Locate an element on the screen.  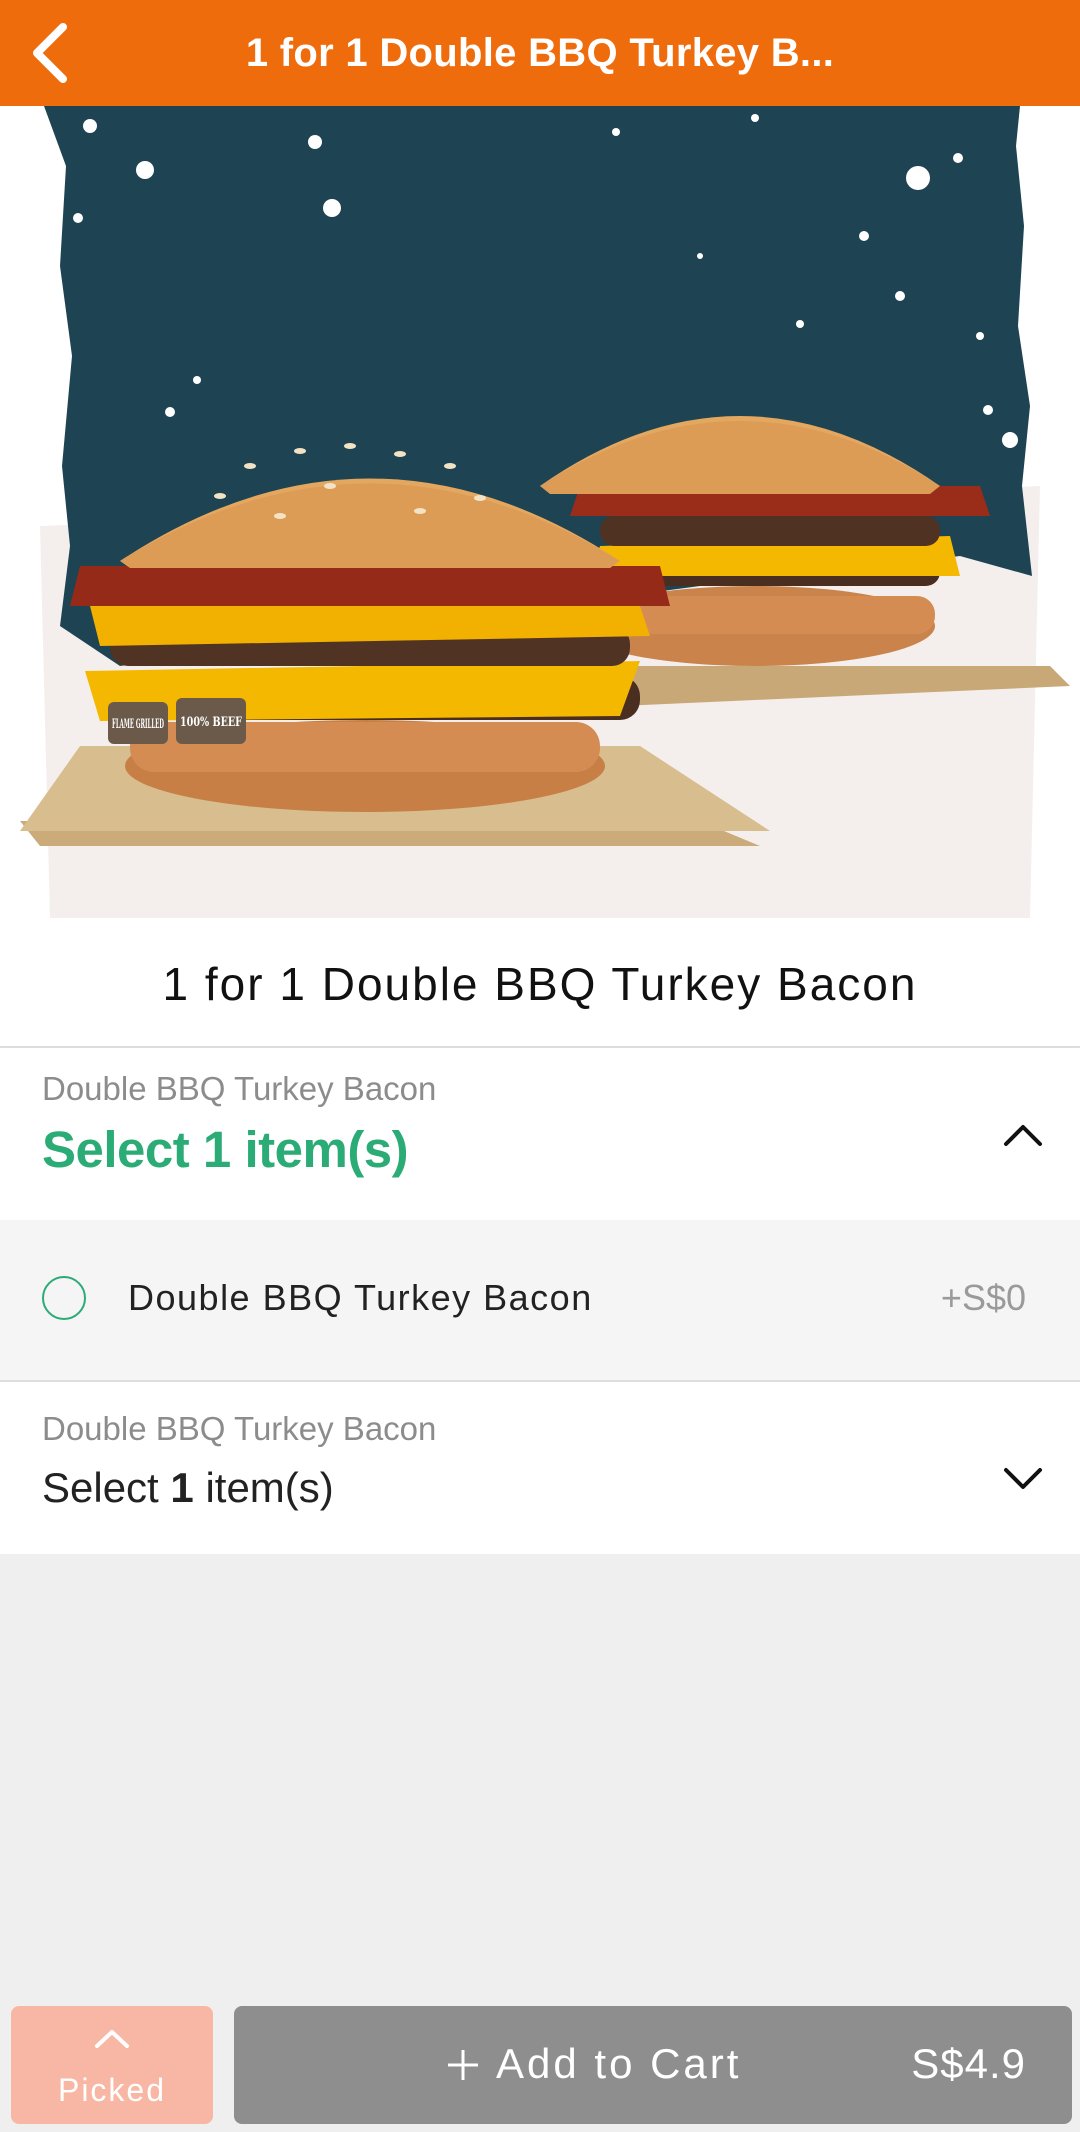
add-to-cart-button: Add to Cart S$4.9 is located at coordinates (653, 2065).